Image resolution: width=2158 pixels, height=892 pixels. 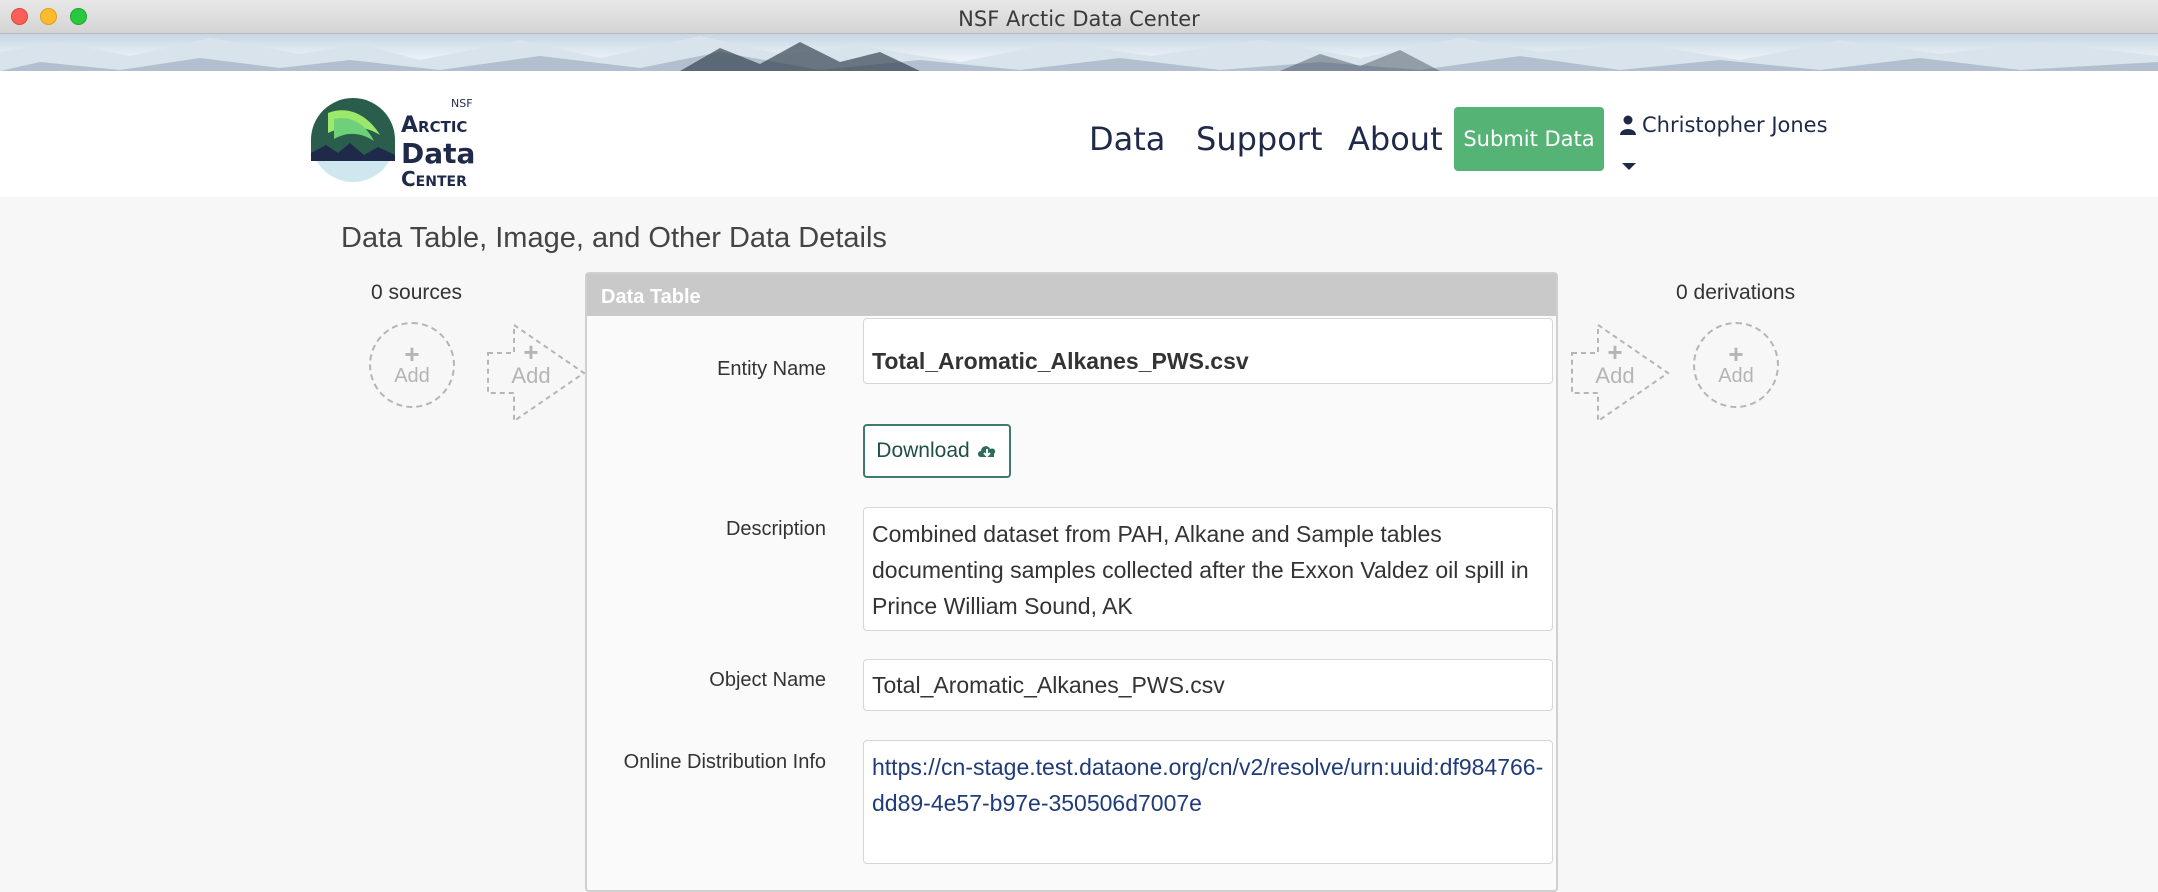 I want to click on panel-header: Data Table, so click(x=1071, y=295).